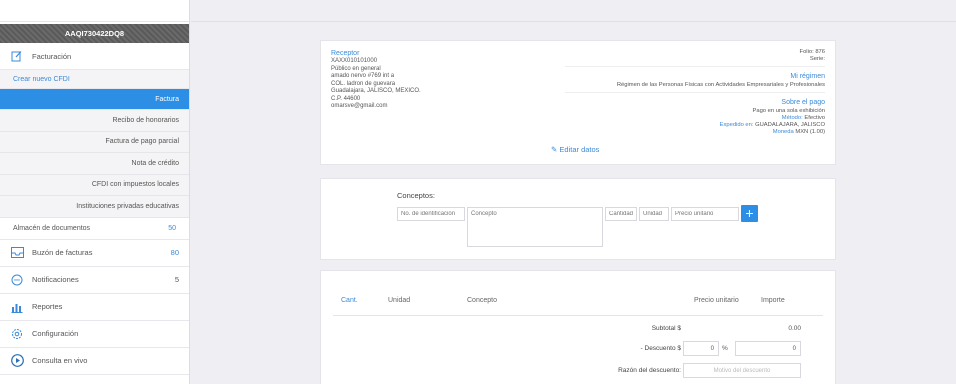  What do you see at coordinates (431, 214) in the screenshot?
I see `id-field` at bounding box center [431, 214].